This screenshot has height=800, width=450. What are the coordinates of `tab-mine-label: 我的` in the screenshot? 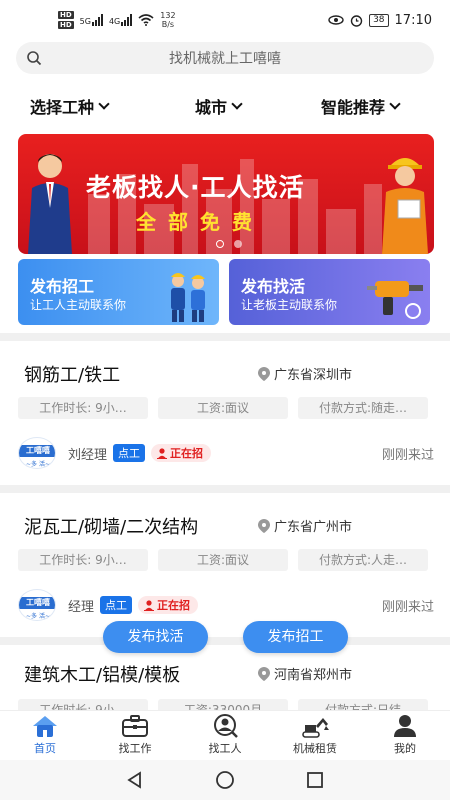 It's located at (405, 748).